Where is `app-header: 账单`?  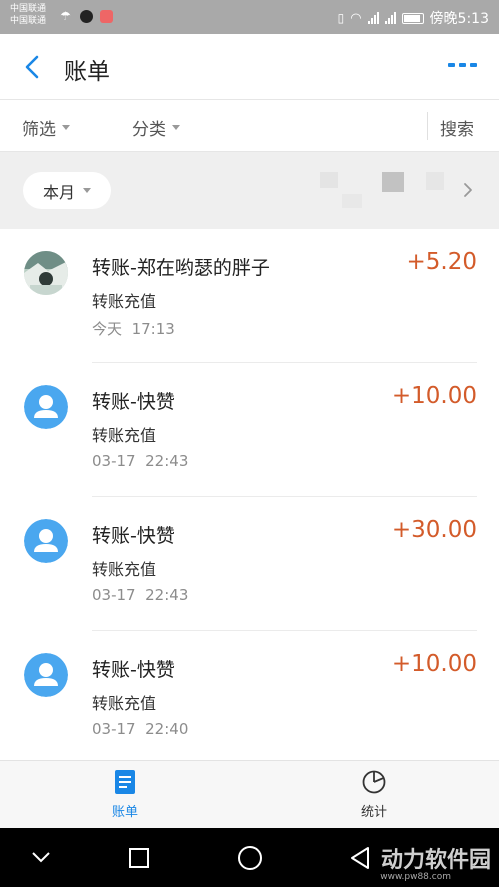 app-header: 账单 is located at coordinates (249, 67).